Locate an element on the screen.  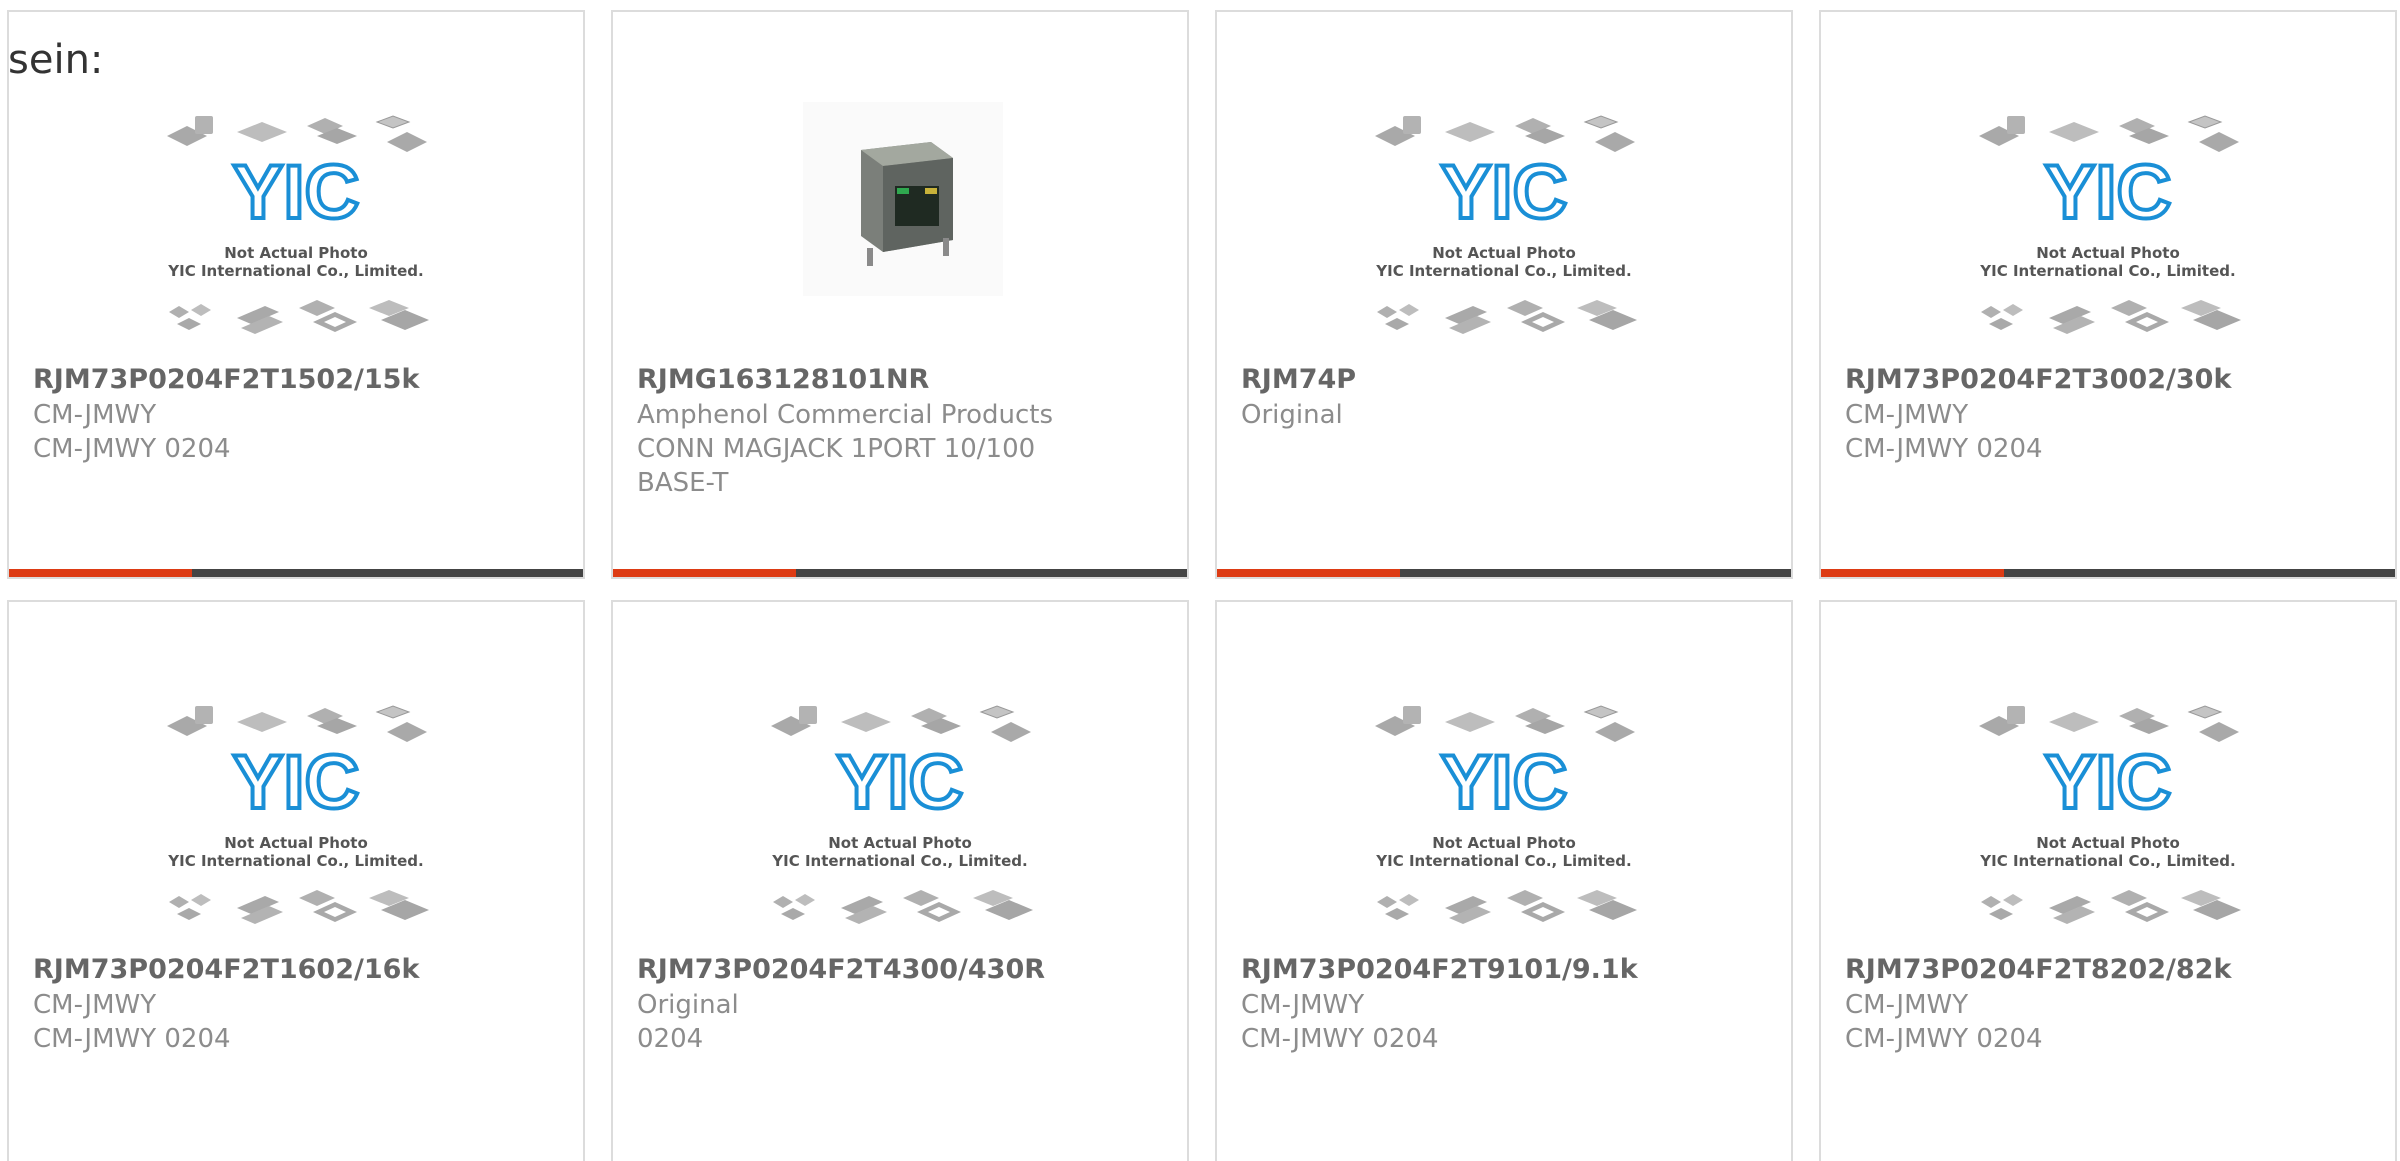
rj45-jack-photo is located at coordinates (900, 227).